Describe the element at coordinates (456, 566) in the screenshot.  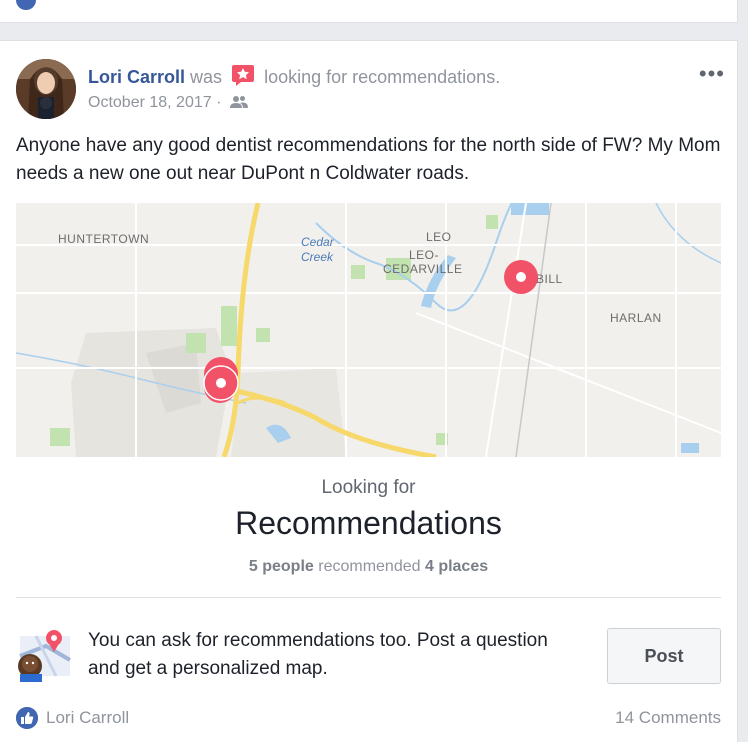
I see `places-count: 4 places` at that location.